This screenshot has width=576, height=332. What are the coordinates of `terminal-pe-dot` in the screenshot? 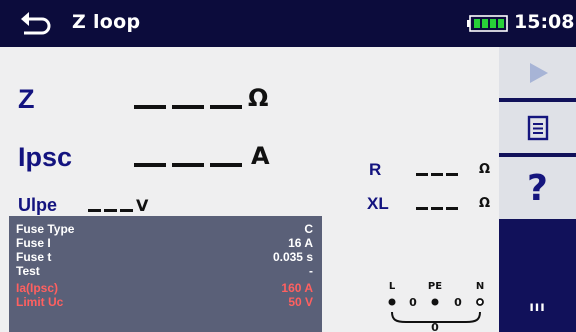 It's located at (435, 302).